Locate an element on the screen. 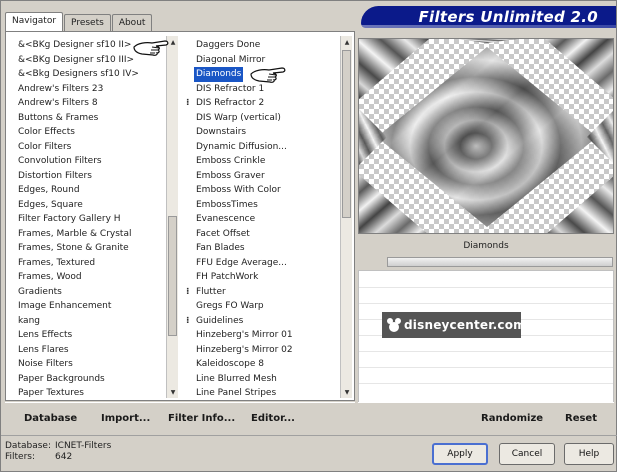 This screenshot has height=472, width=617. category-list-item: Filter Factory Gallery H is located at coordinates (92, 219).